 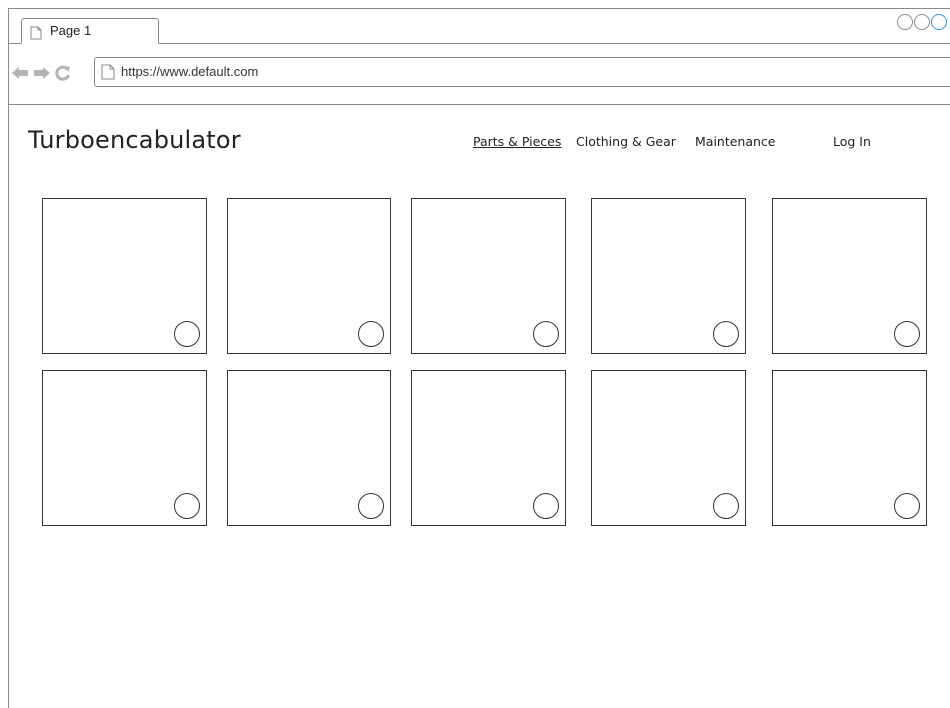 I want to click on forward-arrow-icon, so click(x=42, y=75).